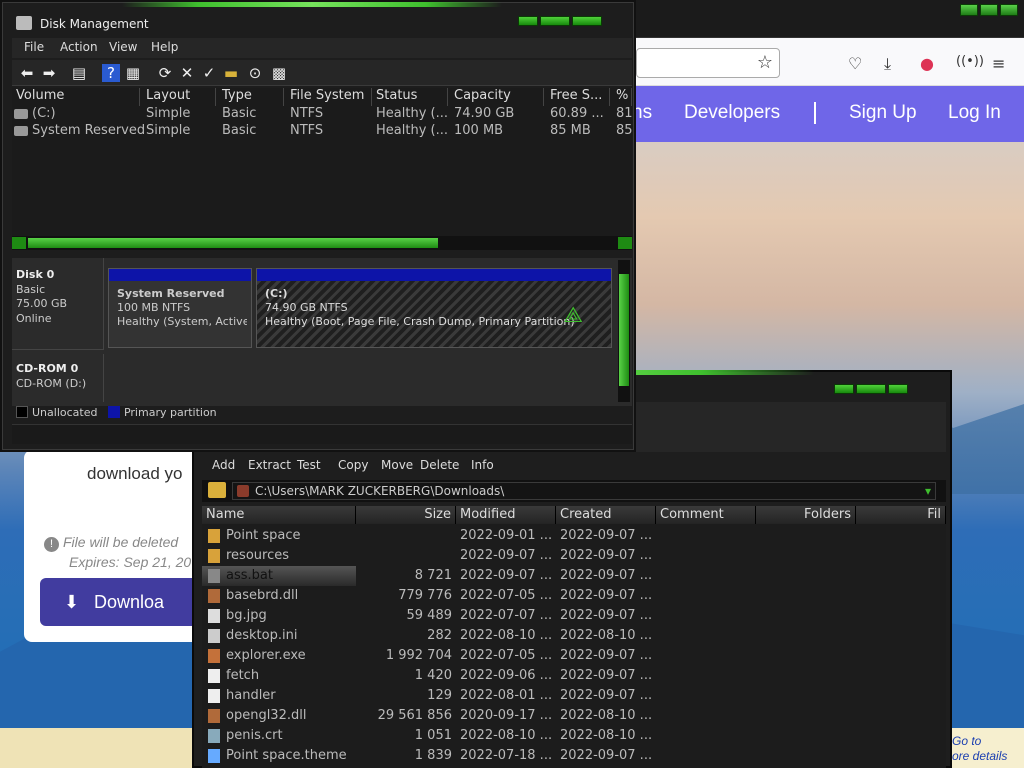  I want to click on menu-info: Info, so click(482, 465).